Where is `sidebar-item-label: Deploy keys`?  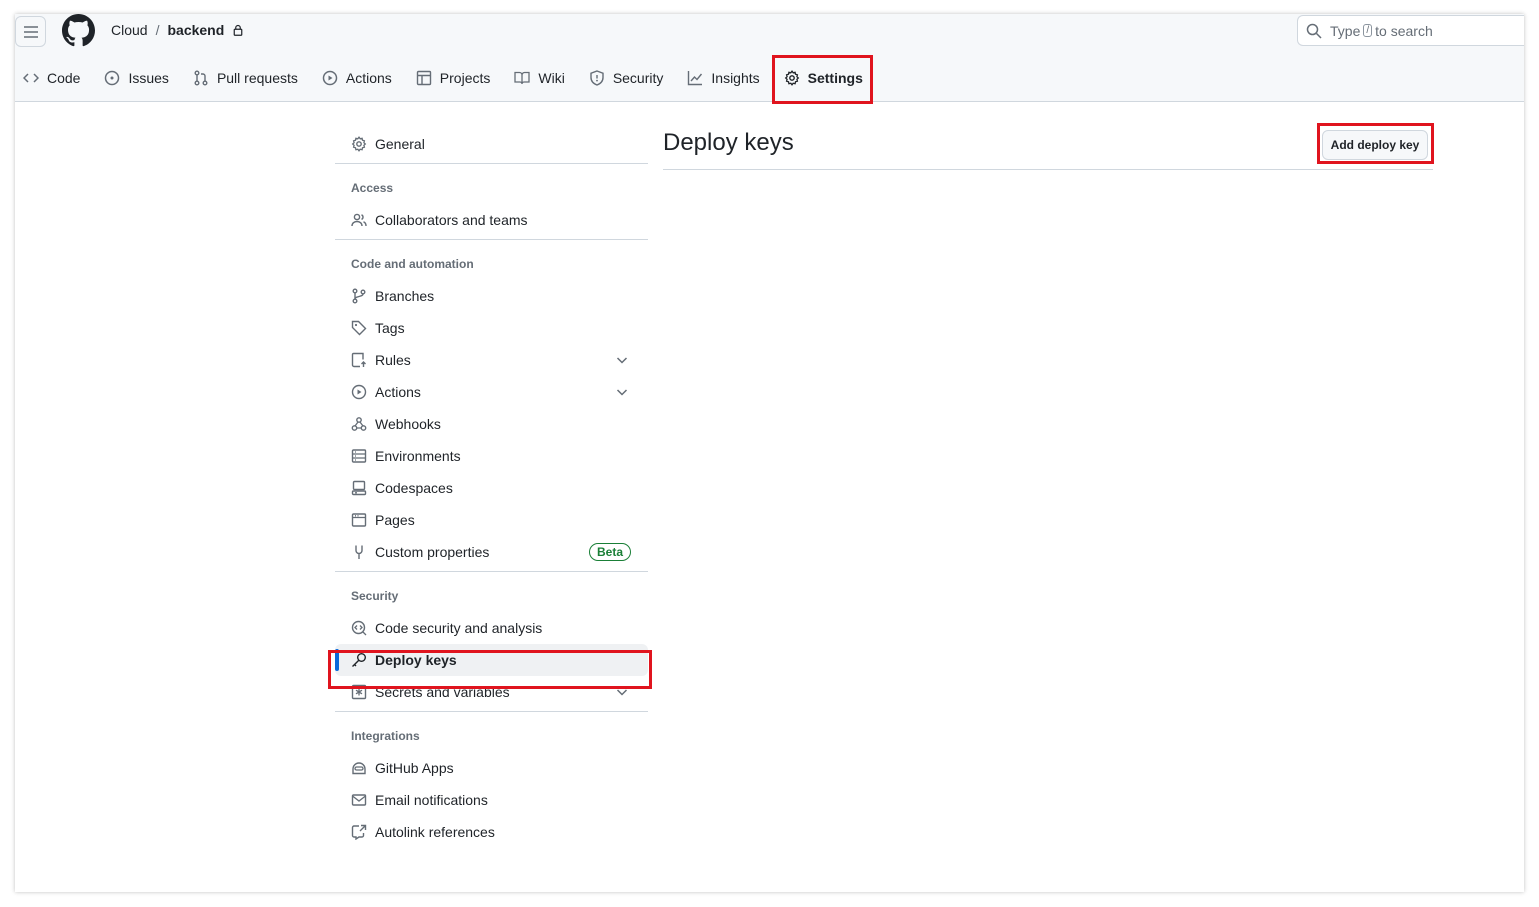 sidebar-item-label: Deploy keys is located at coordinates (416, 660).